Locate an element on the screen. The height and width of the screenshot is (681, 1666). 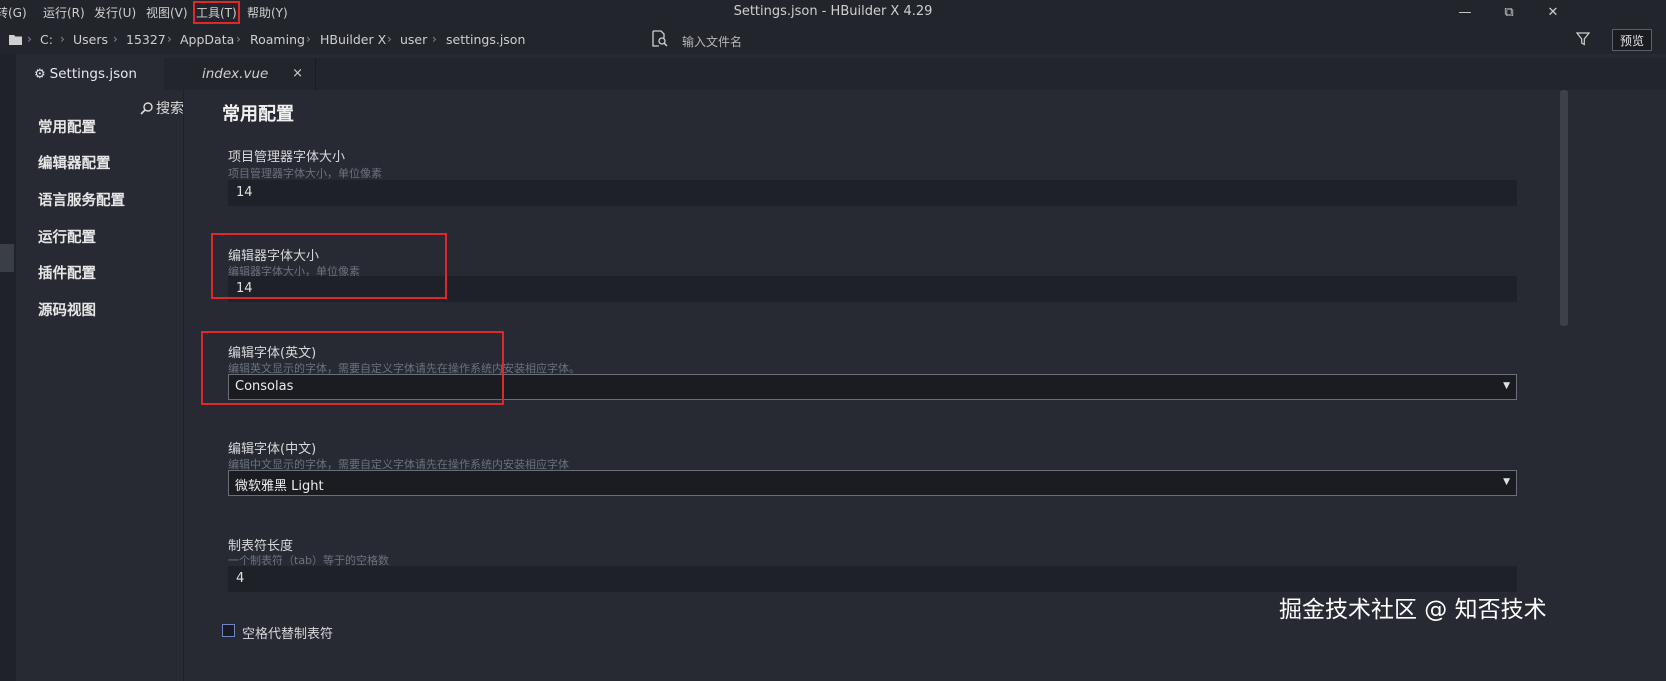
restore-icon: ⧉ is located at coordinates (1509, 12).